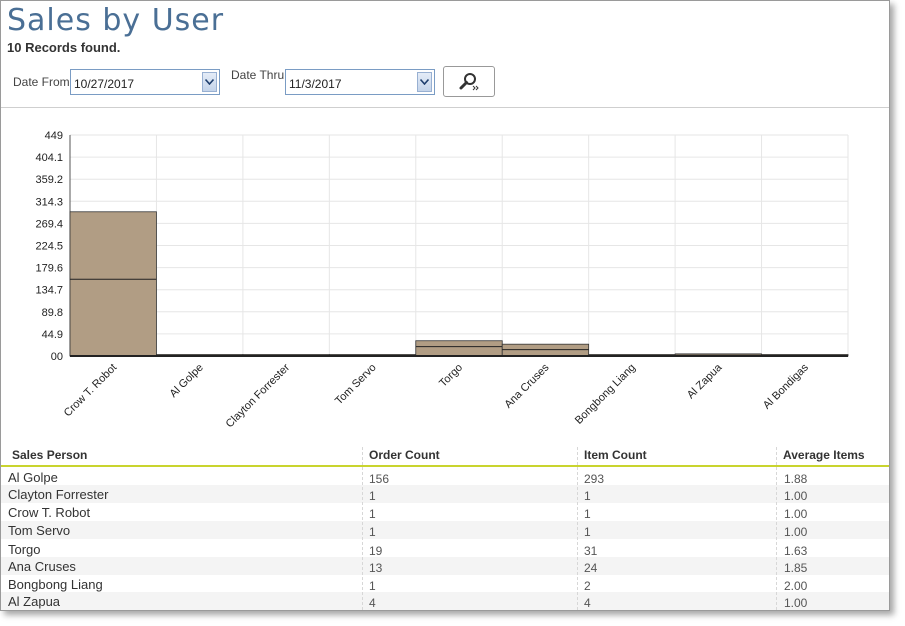 The height and width of the screenshot is (626, 905). What do you see at coordinates (605, 394) in the screenshot?
I see `x-category-label: Bongbong Liang` at bounding box center [605, 394].